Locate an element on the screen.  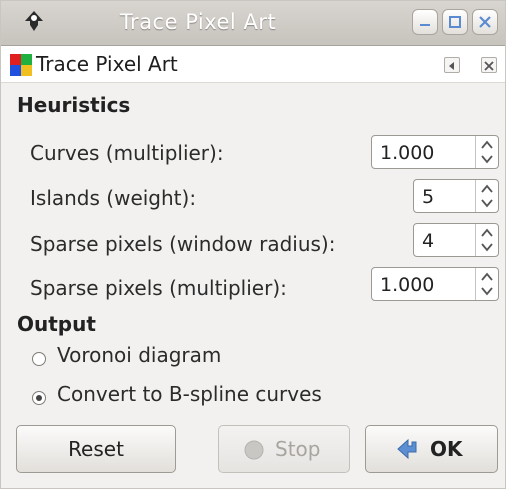
voronoi-radio is located at coordinates (39, 359).